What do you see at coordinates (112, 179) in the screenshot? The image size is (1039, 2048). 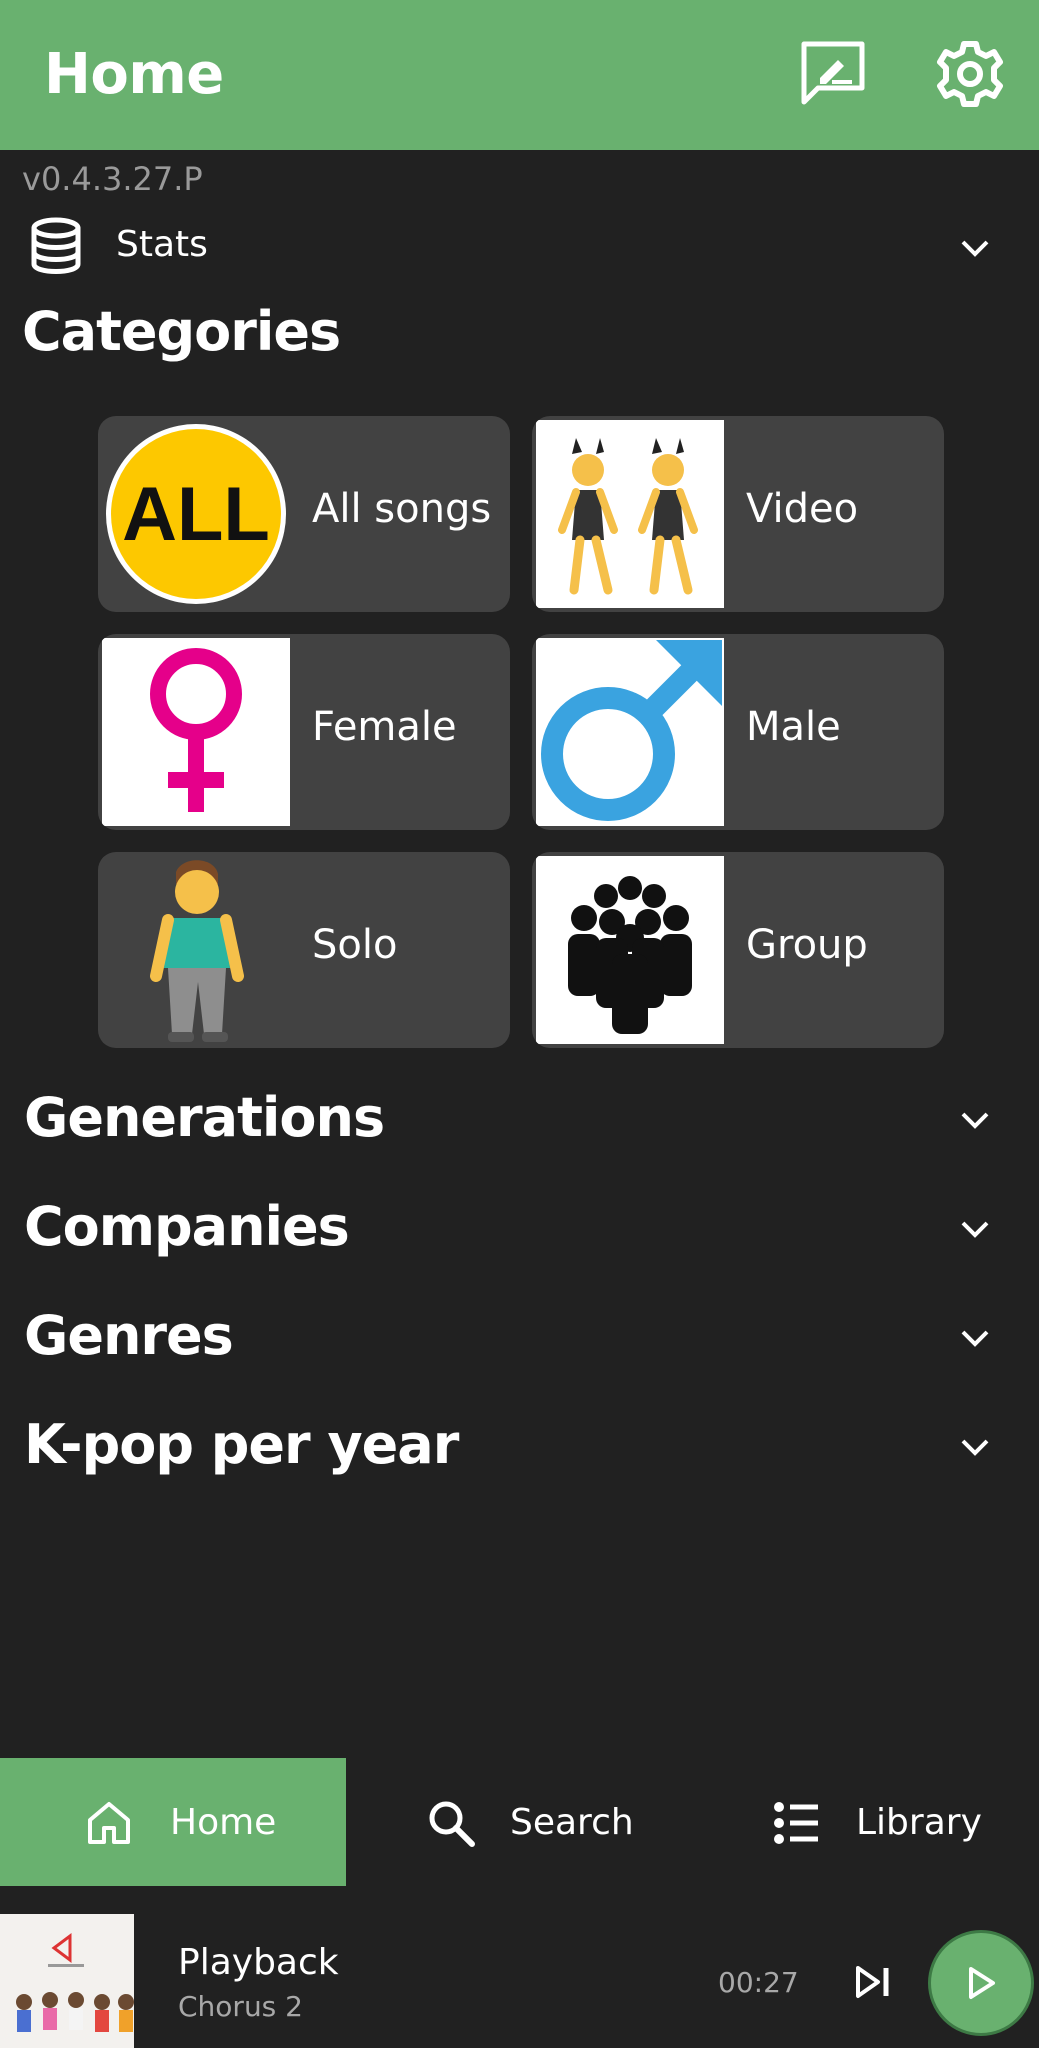 I see `version-label: v0.4.3.27.P` at bounding box center [112, 179].